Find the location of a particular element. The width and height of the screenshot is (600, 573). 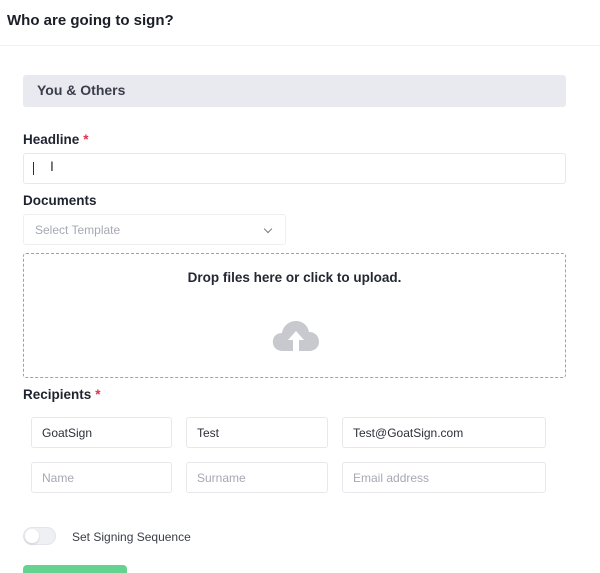

section-tab-you-and-others: You & Others is located at coordinates (294, 91).